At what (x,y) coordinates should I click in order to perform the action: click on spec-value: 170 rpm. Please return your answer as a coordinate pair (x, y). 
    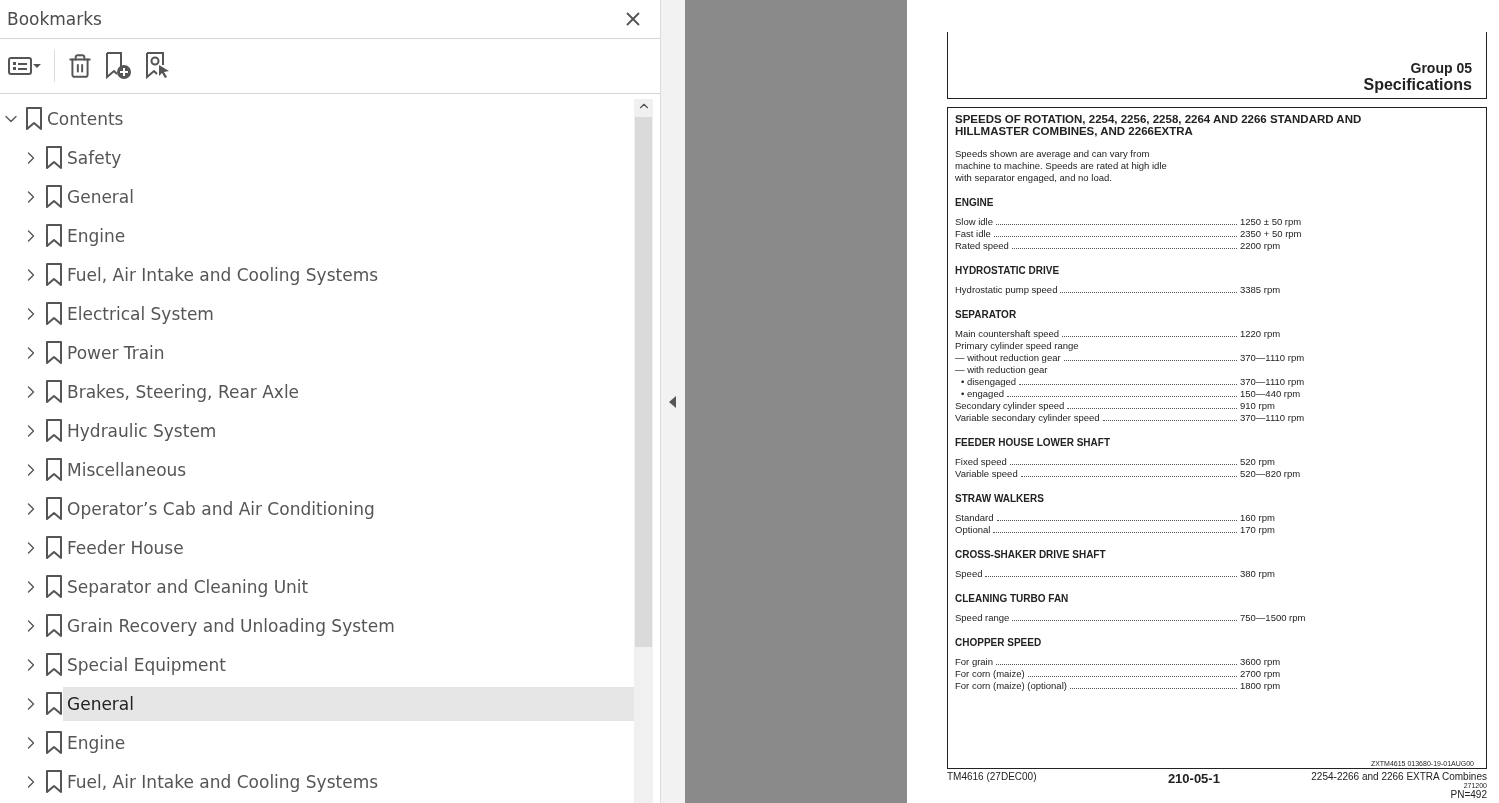
    Looking at the image, I should click on (1258, 530).